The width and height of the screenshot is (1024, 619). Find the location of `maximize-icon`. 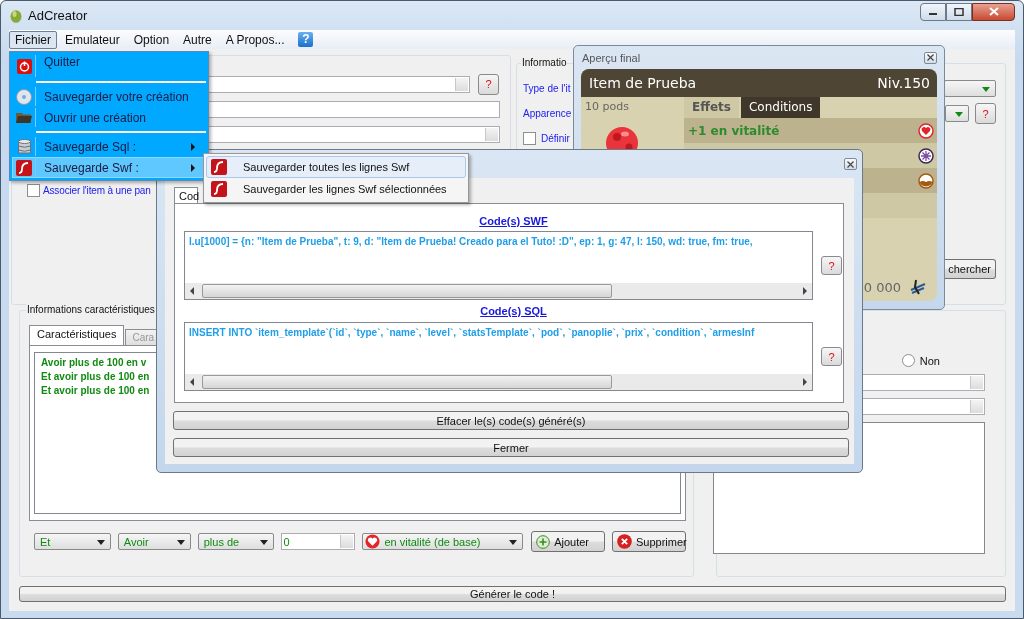

maximize-icon is located at coordinates (959, 11).